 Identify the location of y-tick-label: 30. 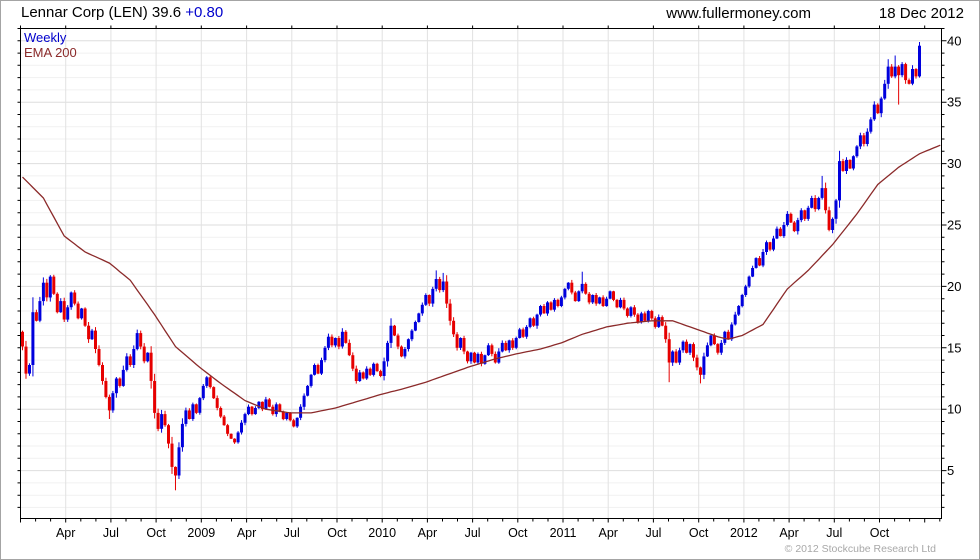
(954, 163).